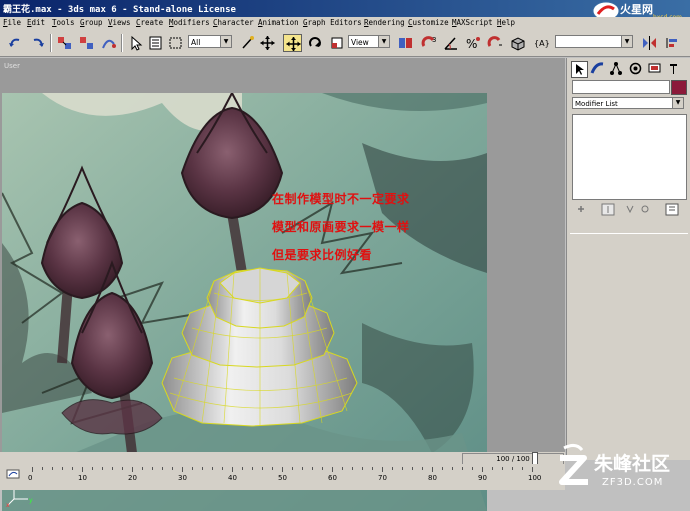 Image resolution: width=690 pixels, height=511 pixels. I want to click on select-and-rotate-icon, so click(315, 43).